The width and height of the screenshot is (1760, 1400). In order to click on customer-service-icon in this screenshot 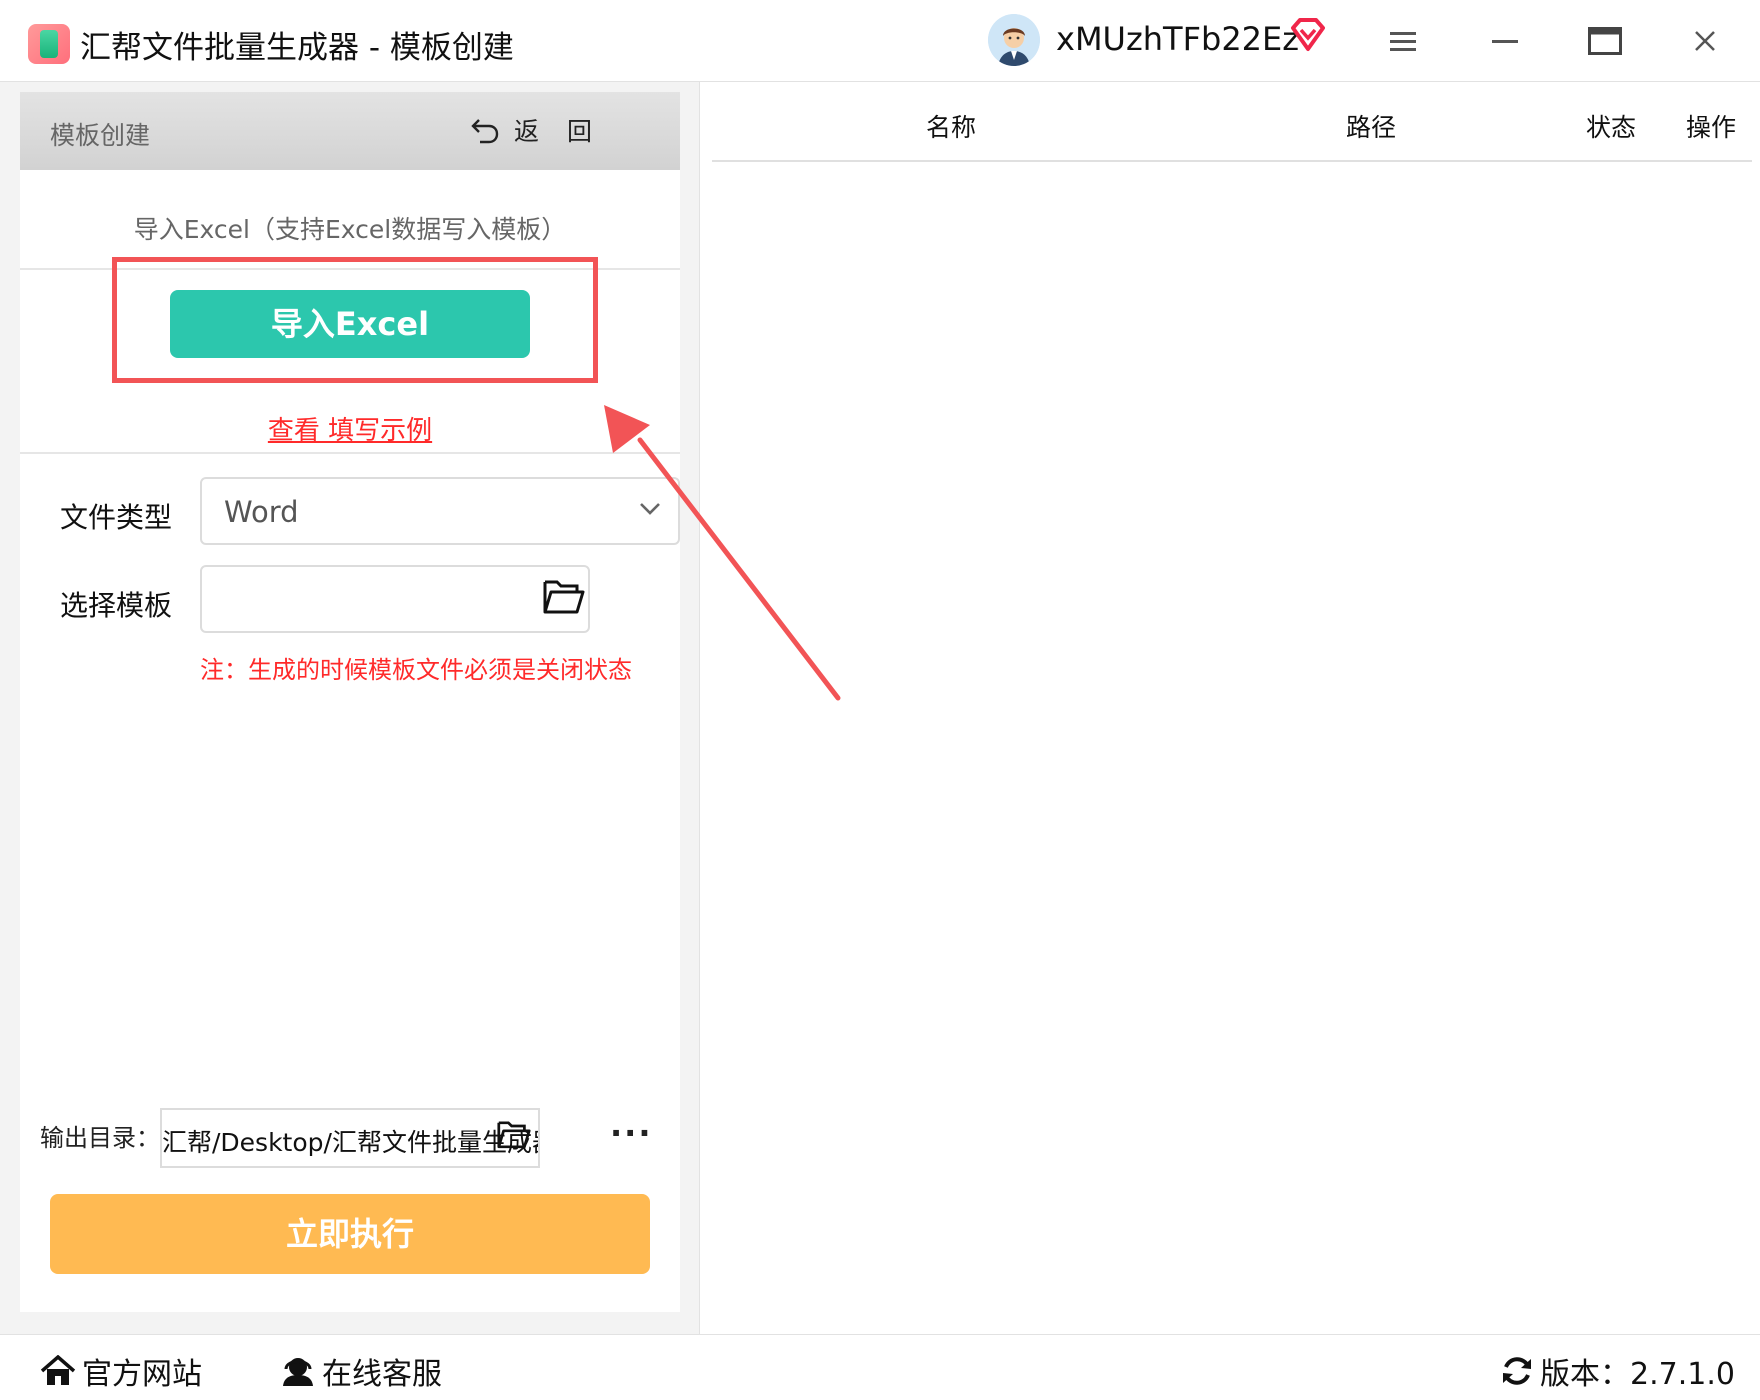, I will do `click(298, 1372)`.